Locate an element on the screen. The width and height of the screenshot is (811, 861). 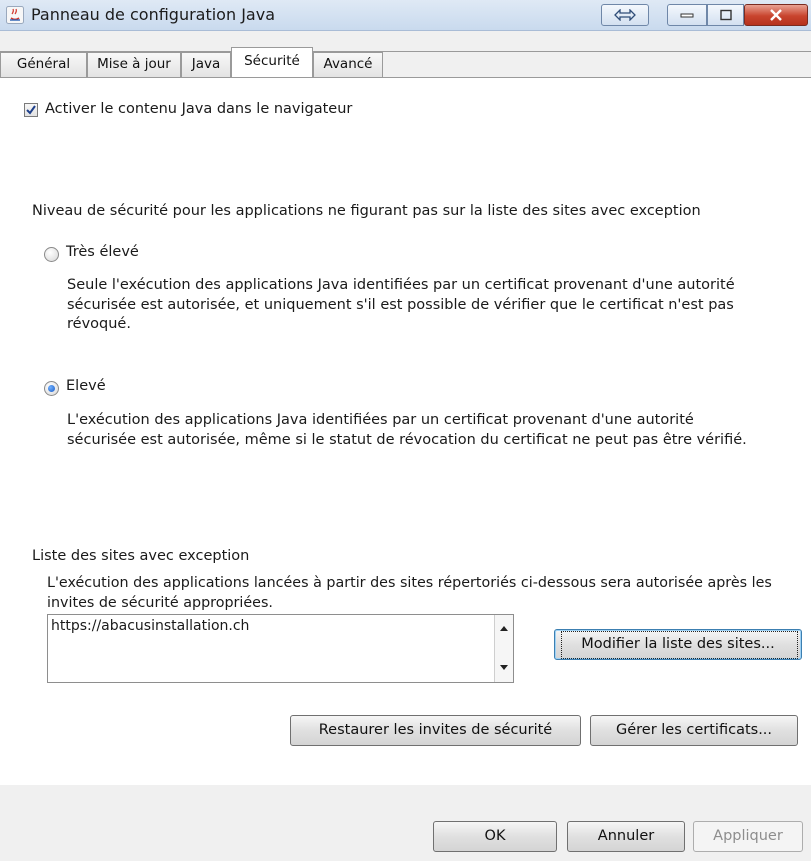
focus-indicator is located at coordinates (679, 645).